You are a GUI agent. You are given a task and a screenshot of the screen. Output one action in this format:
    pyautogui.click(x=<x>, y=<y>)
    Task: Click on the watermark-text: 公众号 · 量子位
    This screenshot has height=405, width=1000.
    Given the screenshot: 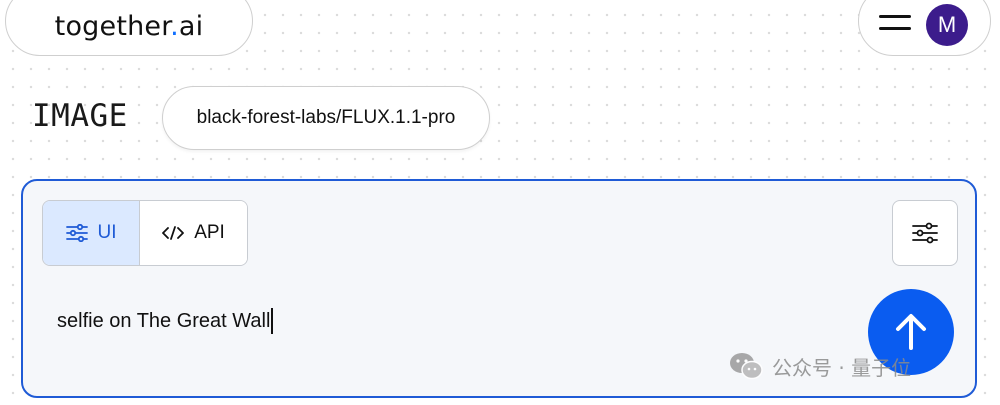 What is the action you would take?
    pyautogui.click(x=842, y=367)
    